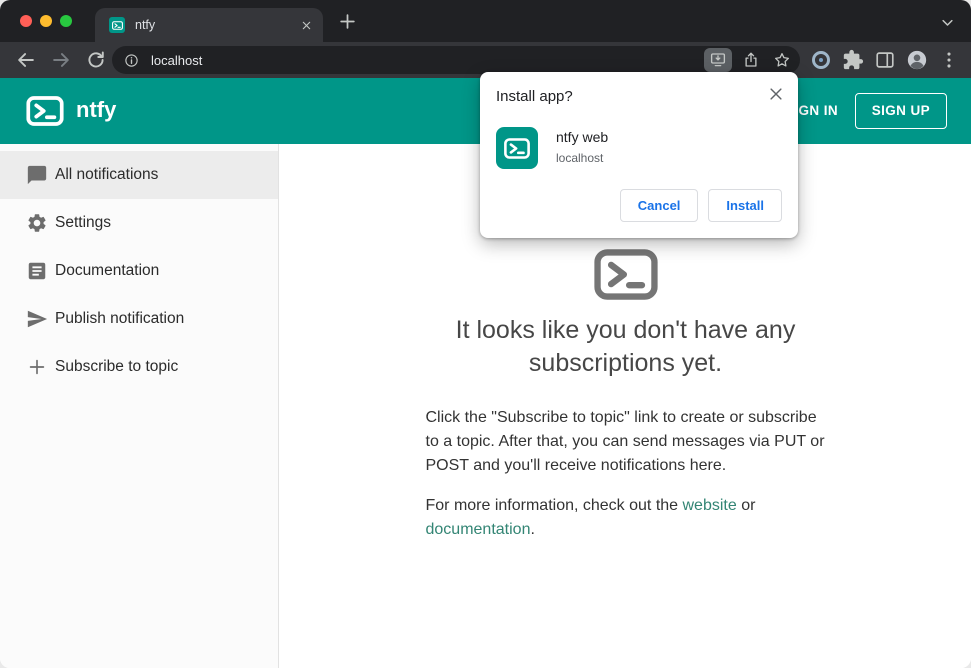 This screenshot has height=668, width=971. What do you see at coordinates (949, 60) in the screenshot?
I see `browser-menu-kebab-icon` at bounding box center [949, 60].